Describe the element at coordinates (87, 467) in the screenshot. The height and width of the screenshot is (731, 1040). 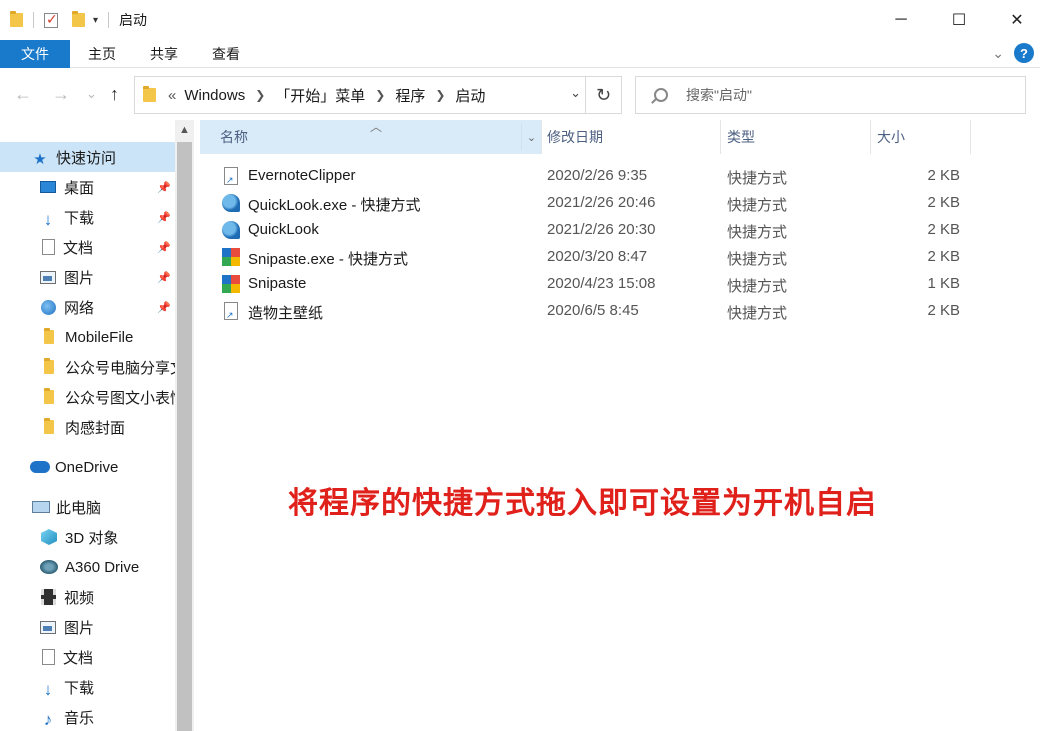
I see `sidebar-item-onedrive: OneDrive` at that location.